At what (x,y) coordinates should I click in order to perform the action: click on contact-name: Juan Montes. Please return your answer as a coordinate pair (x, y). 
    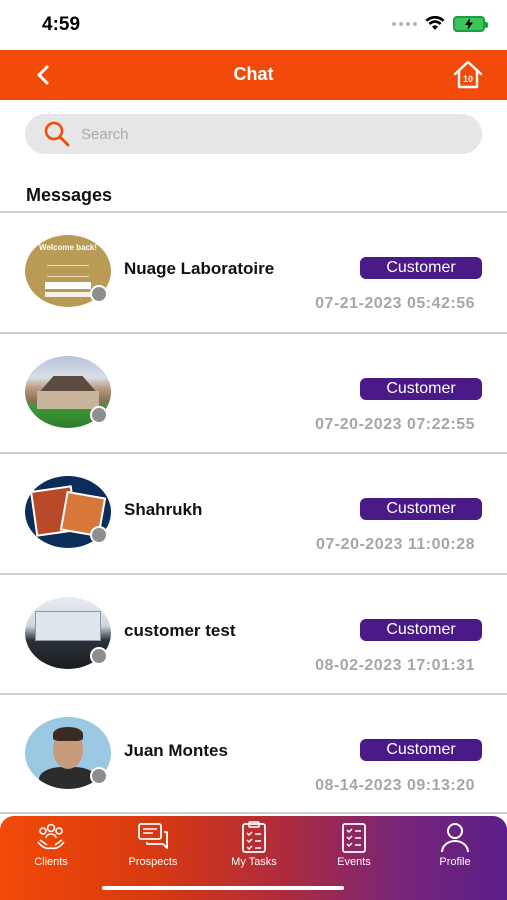
    Looking at the image, I should click on (176, 750).